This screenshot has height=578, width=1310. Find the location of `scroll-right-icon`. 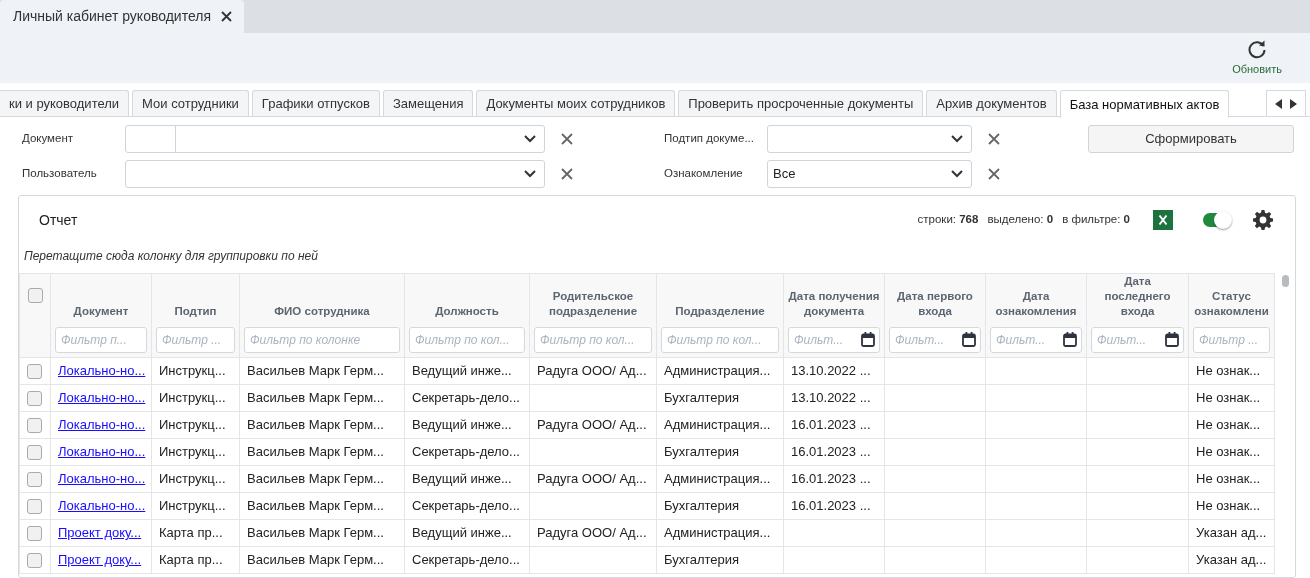

scroll-right-icon is located at coordinates (1293, 103).